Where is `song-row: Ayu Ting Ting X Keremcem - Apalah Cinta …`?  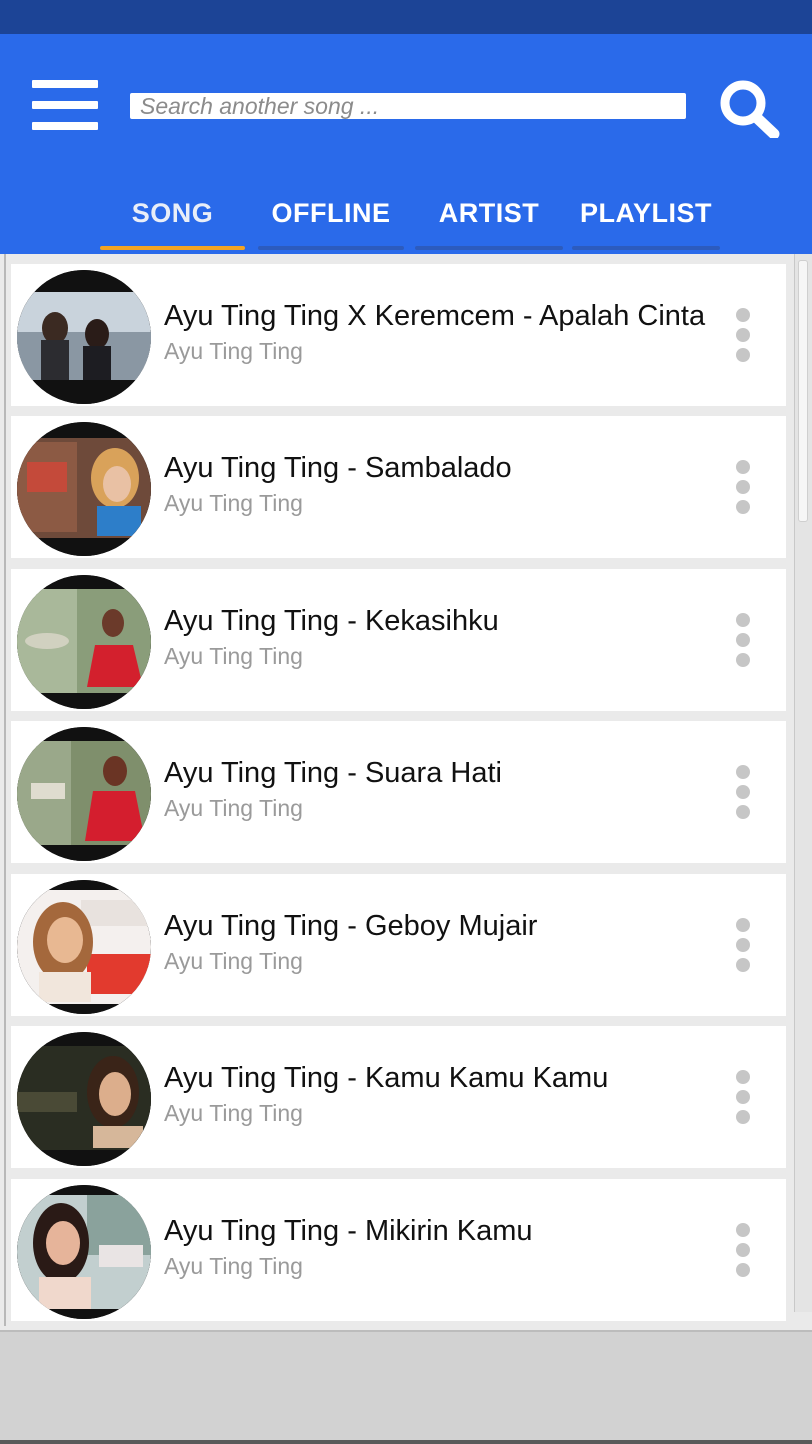 song-row: Ayu Ting Ting X Keremcem - Apalah Cinta … is located at coordinates (398, 335).